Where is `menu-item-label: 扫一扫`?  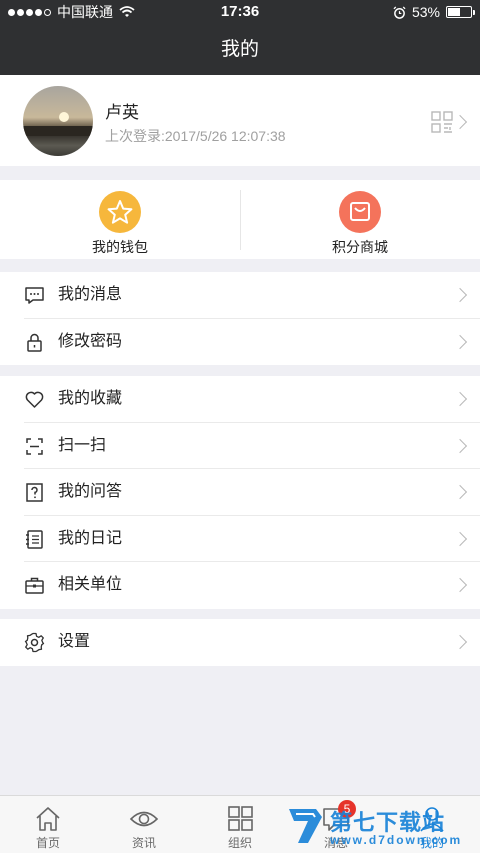 menu-item-label: 扫一扫 is located at coordinates (82, 445).